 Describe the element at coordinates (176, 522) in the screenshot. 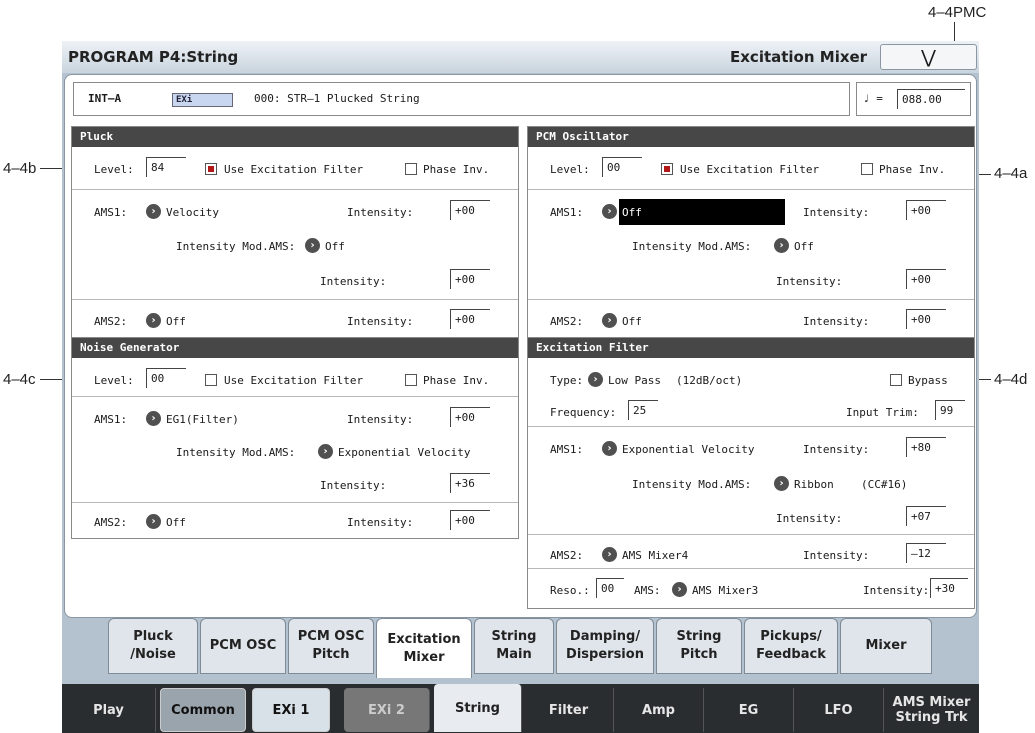

I see `noise-ams2-value: Off` at that location.